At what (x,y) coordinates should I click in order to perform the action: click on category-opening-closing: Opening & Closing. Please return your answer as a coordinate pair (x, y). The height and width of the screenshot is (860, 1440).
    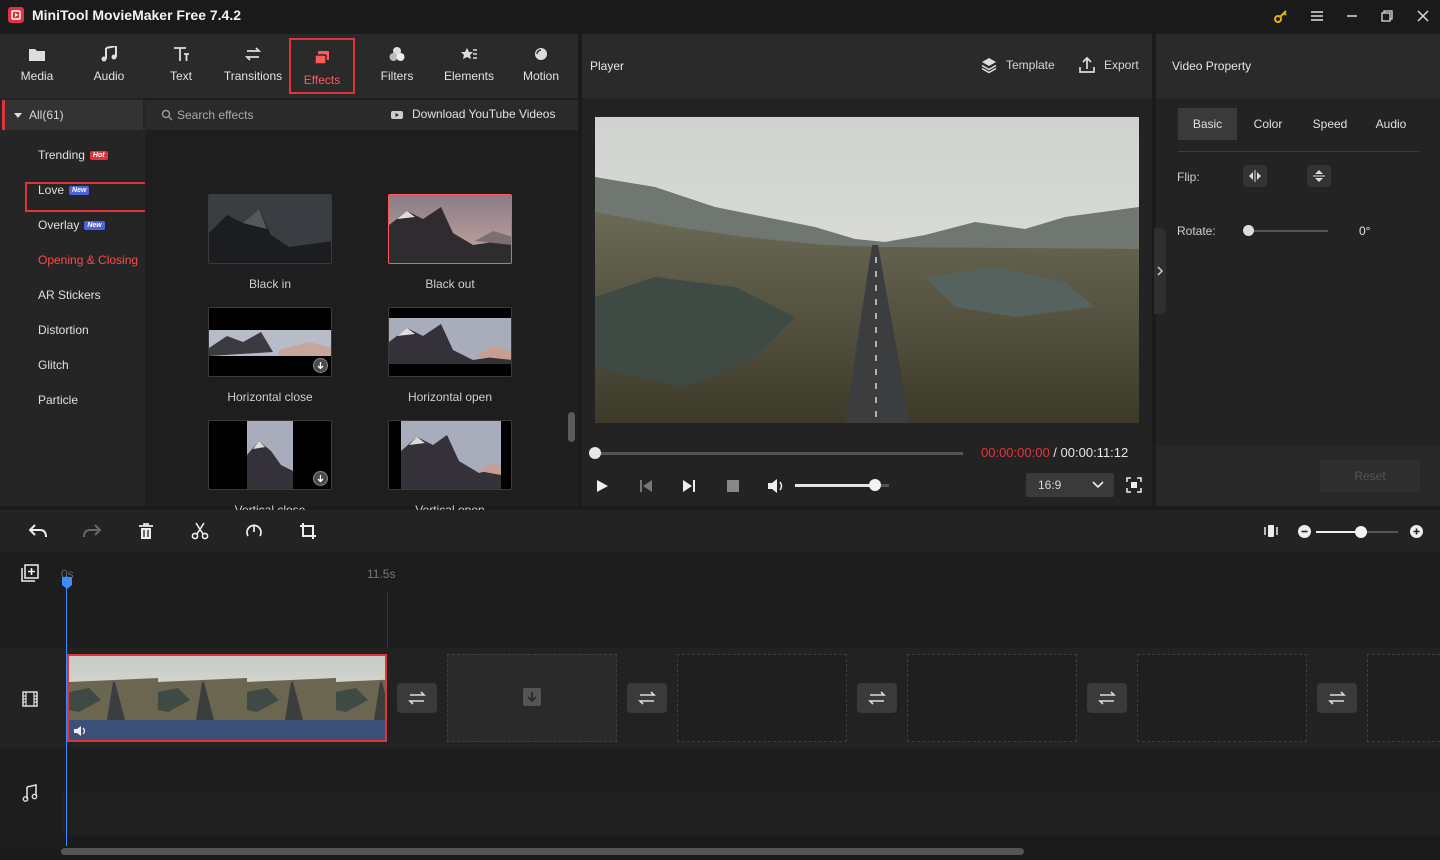
    Looking at the image, I should click on (94, 260).